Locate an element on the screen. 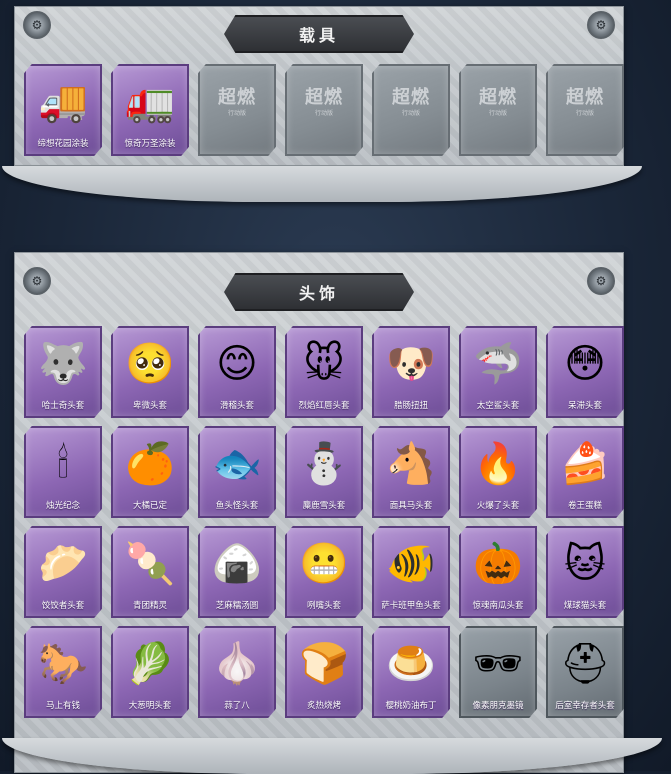  halloween-truck-icon: 🚛 is located at coordinates (150, 102).